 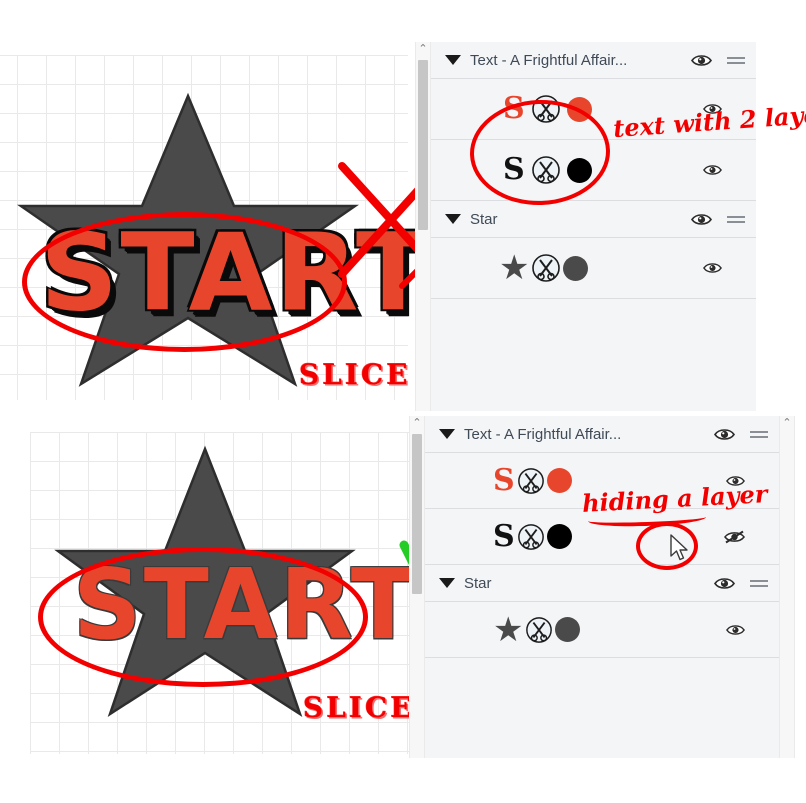 What do you see at coordinates (734, 537) in the screenshot?
I see `layer-visibility-toggle-hidden` at bounding box center [734, 537].